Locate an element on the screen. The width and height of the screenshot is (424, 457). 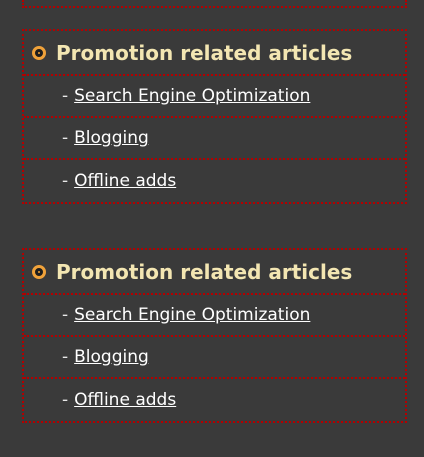
panel-header-2: Promotion related articles is located at coordinates (214, 272).